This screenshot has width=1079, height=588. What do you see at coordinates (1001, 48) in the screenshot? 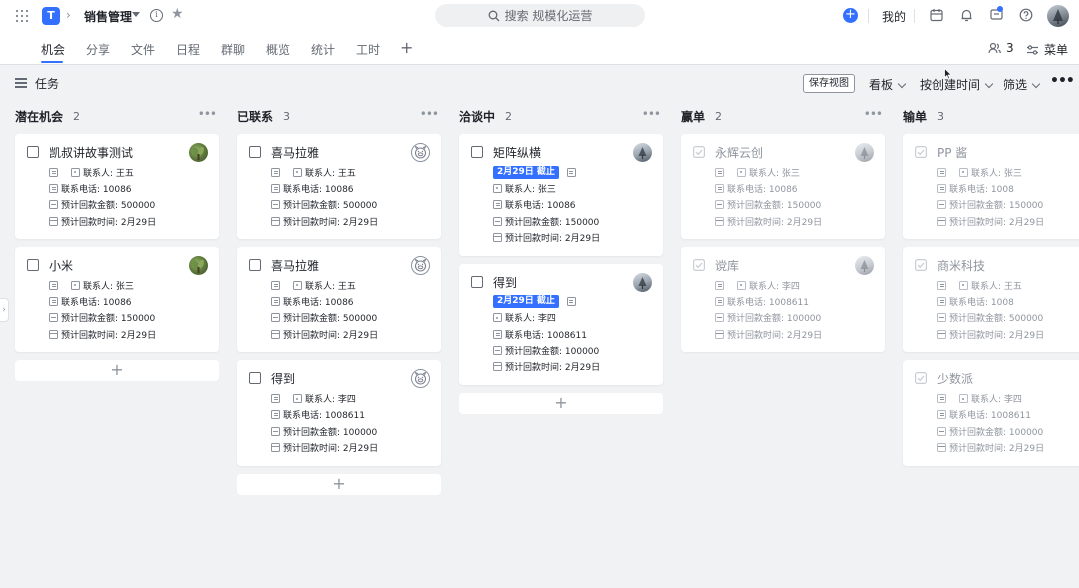
I see `members-button: 3` at bounding box center [1001, 48].